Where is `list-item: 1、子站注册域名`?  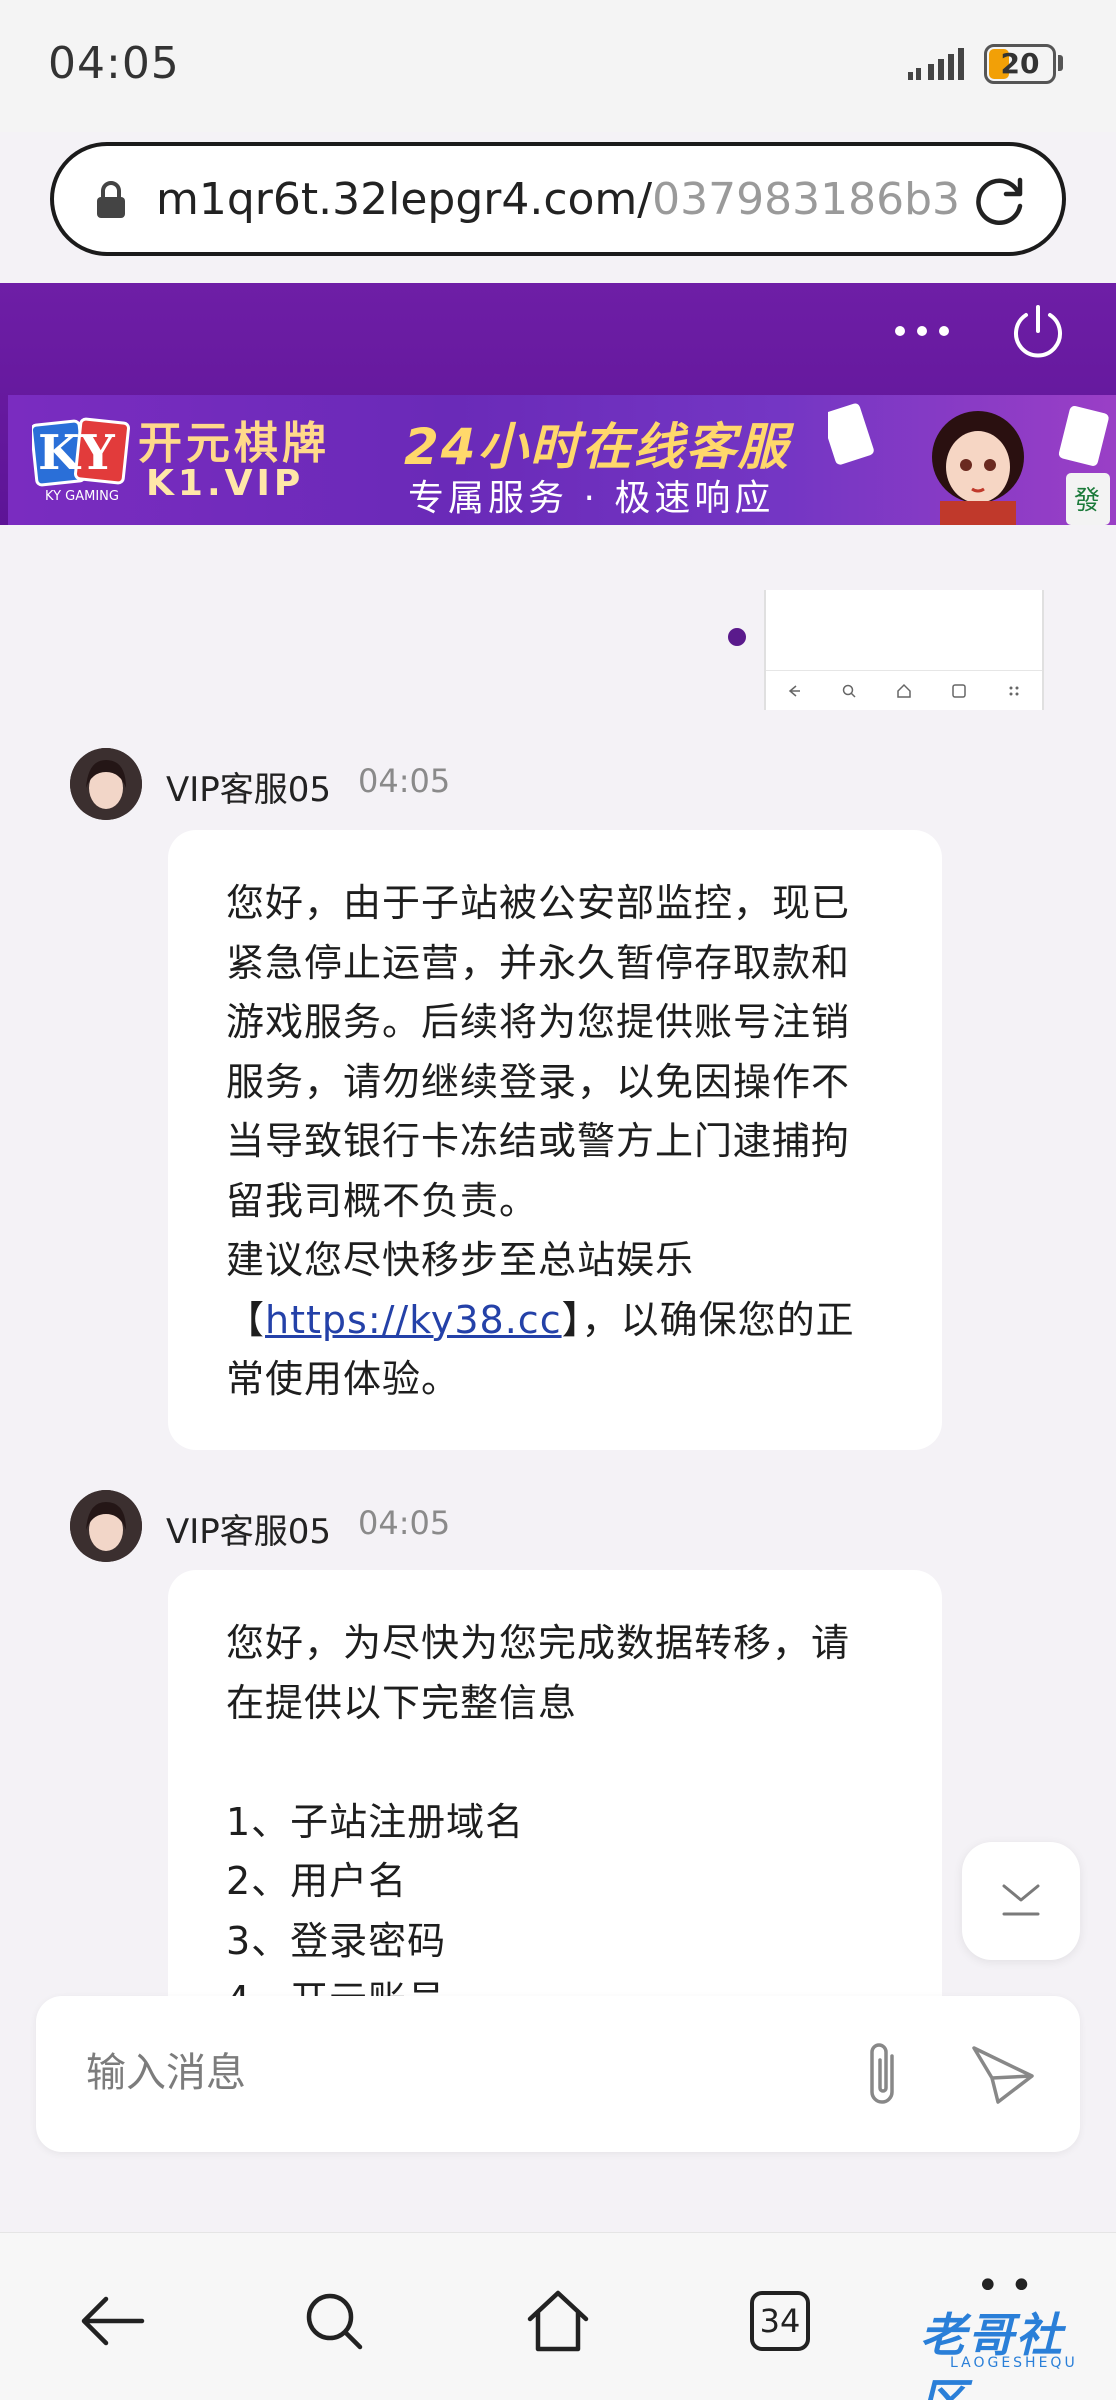
list-item: 1、子站注册域名 is located at coordinates (375, 1821).